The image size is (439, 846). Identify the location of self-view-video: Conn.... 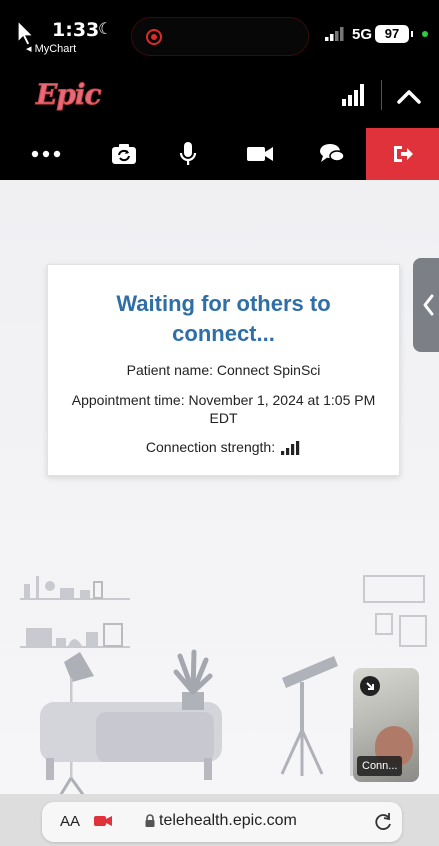
(386, 725).